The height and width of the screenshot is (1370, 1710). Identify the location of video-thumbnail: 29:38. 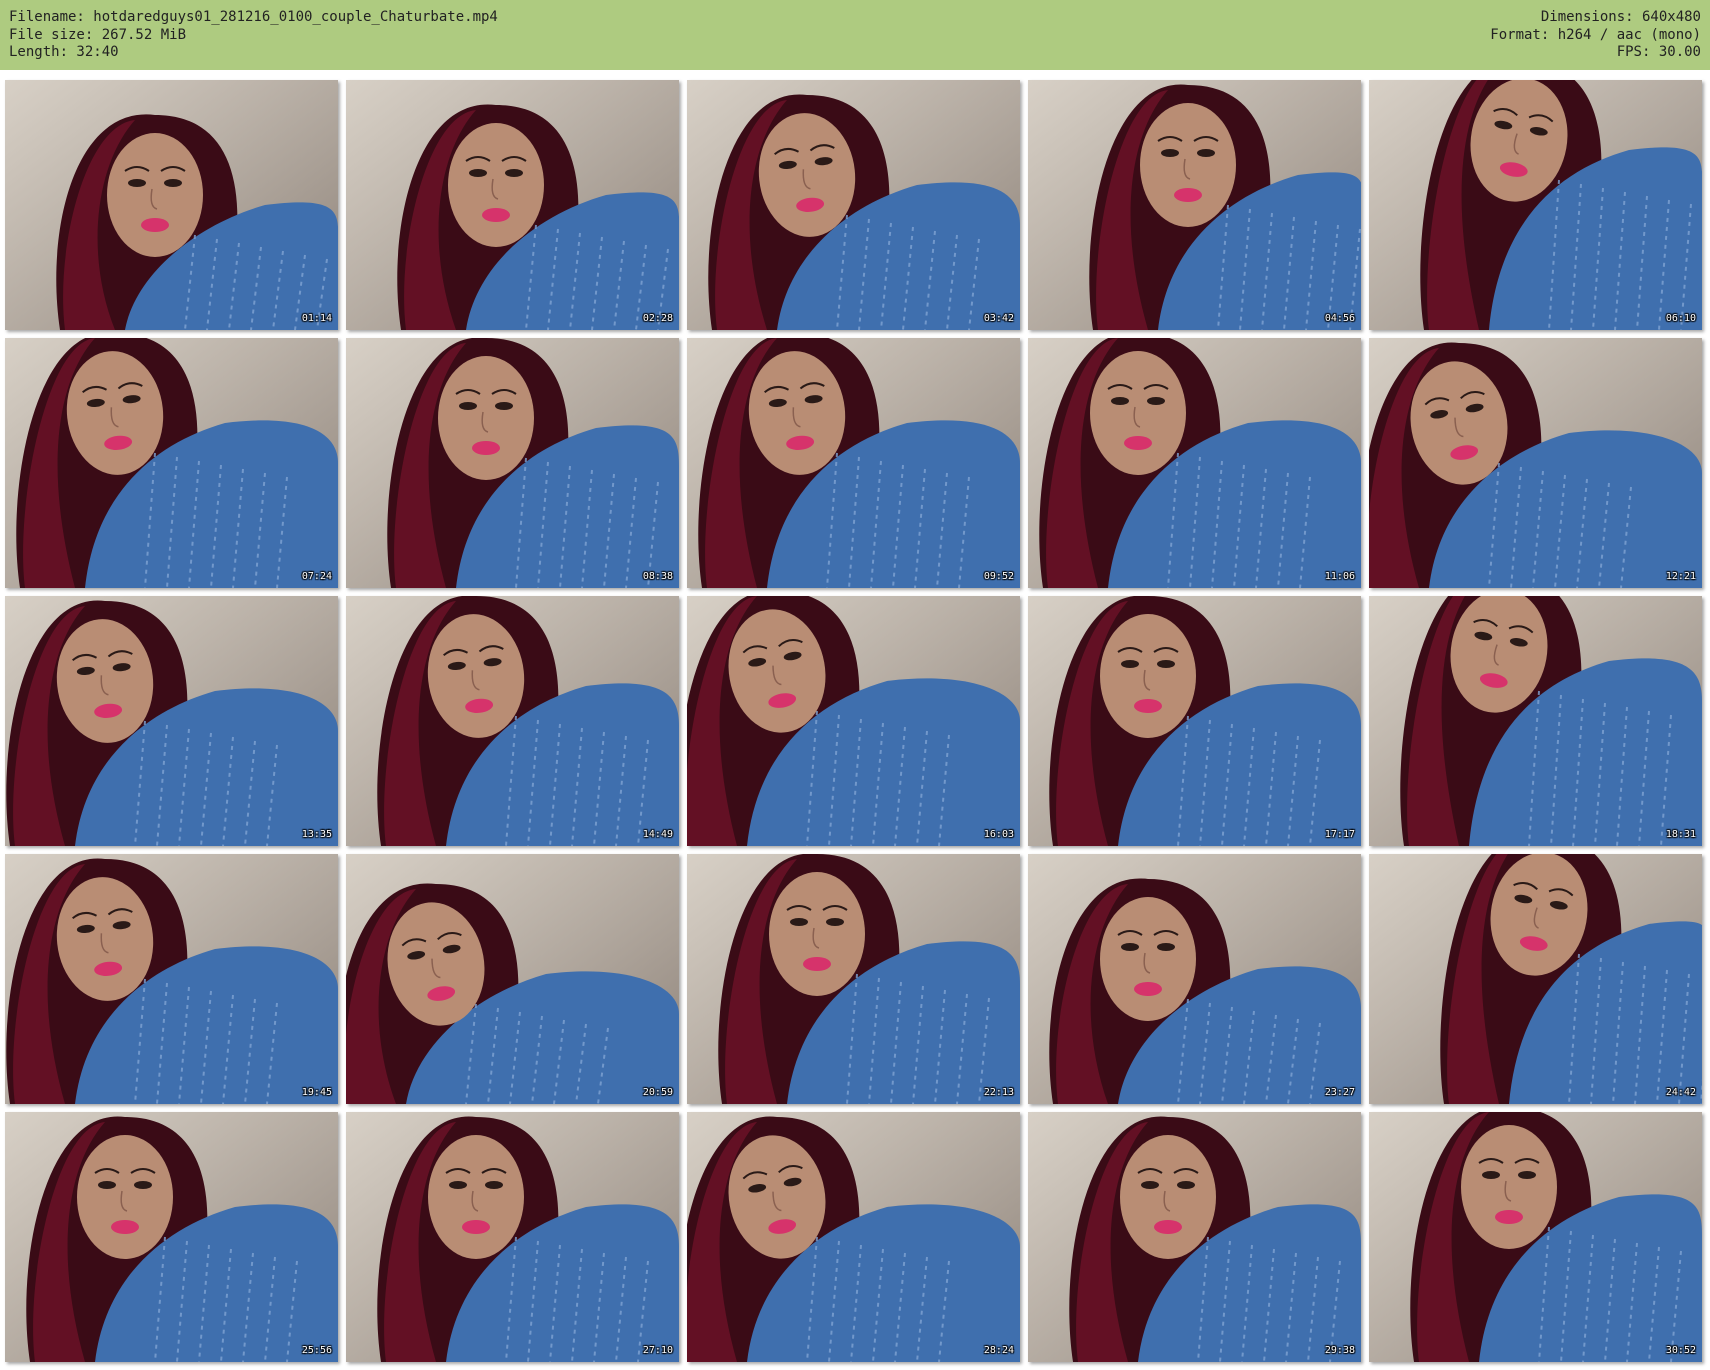
(1194, 1237).